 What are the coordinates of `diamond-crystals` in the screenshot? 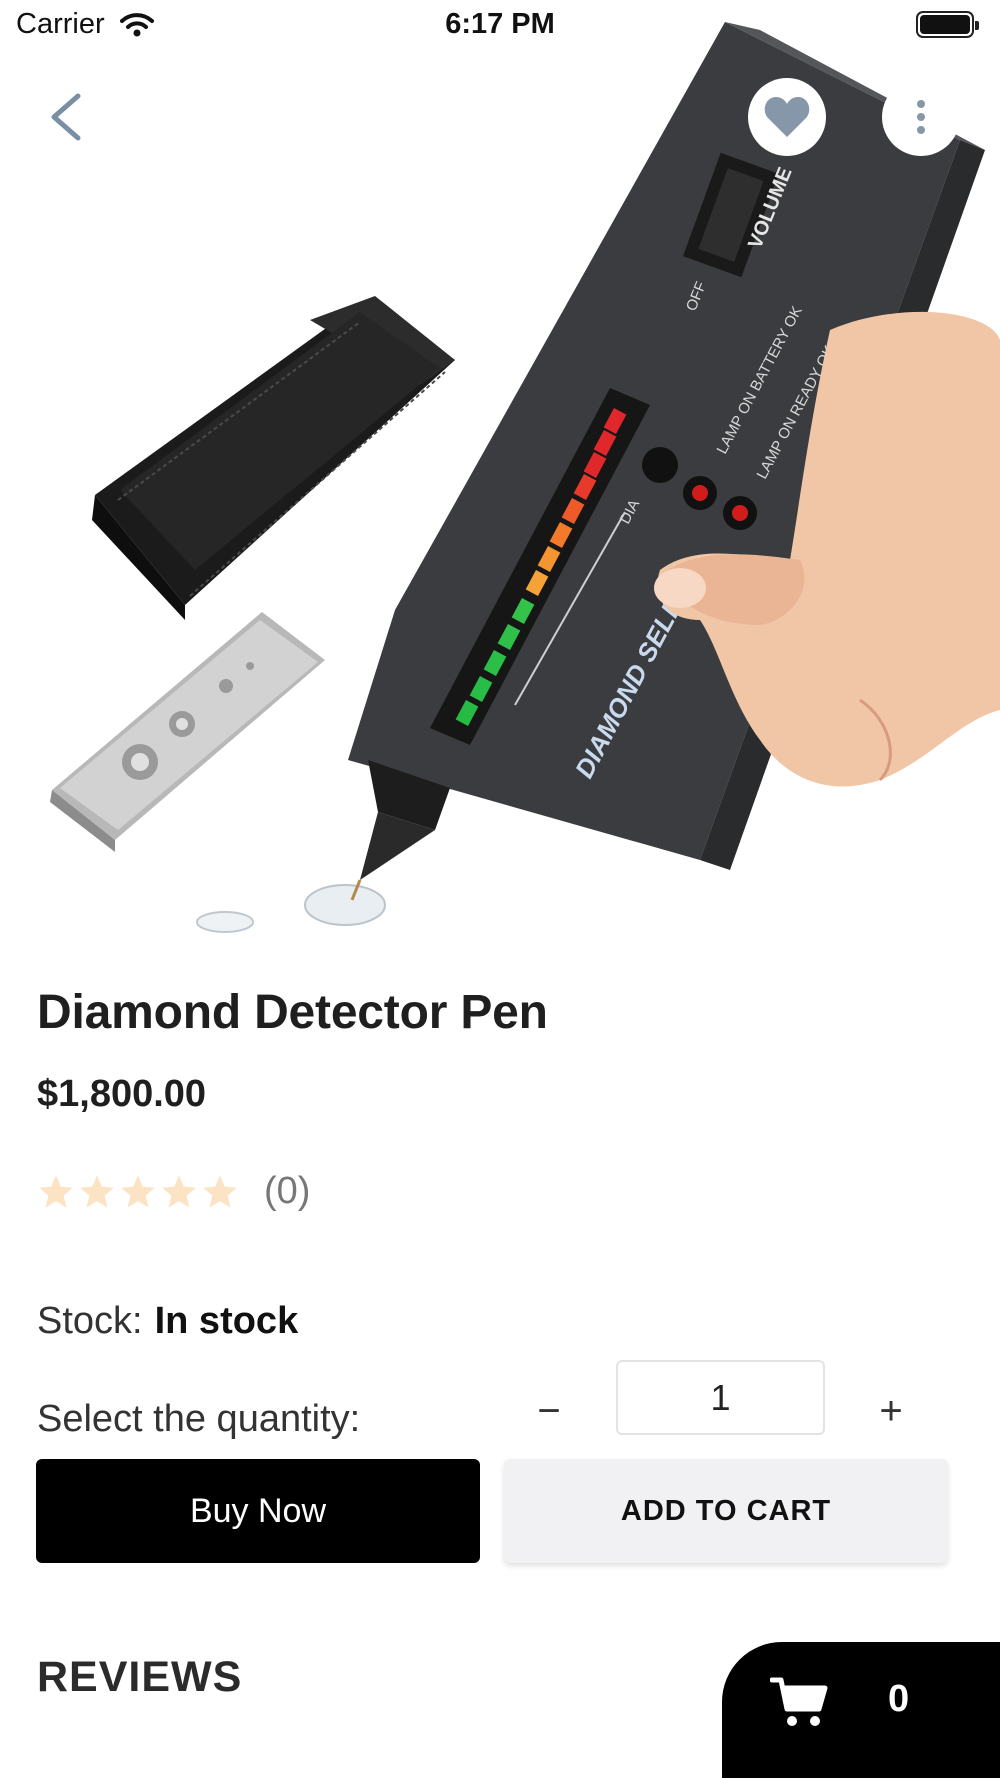 It's located at (291, 908).